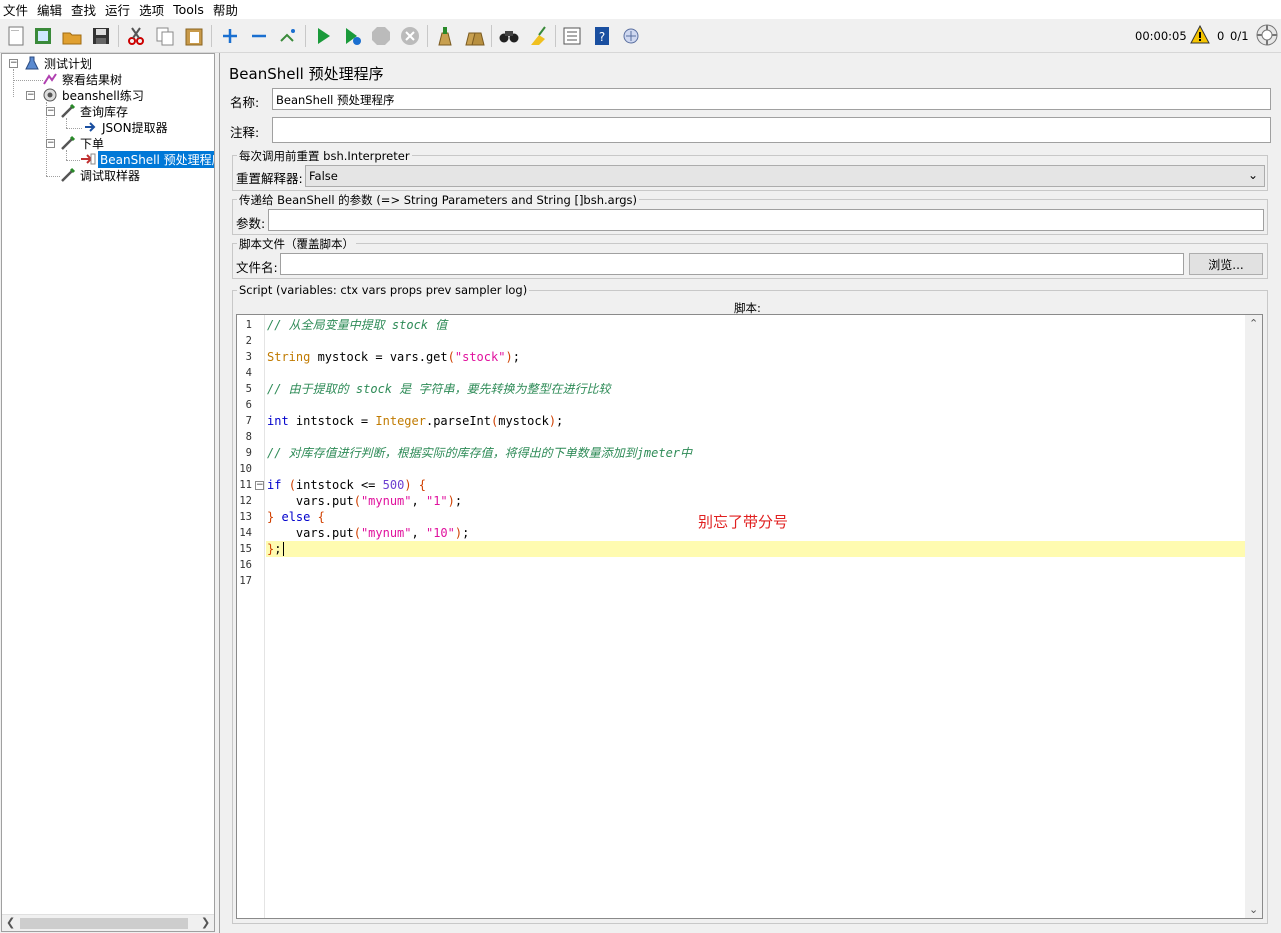 The image size is (1281, 933). Describe the element at coordinates (156, 159) in the screenshot. I see `tree-node-label: BeanShell 预处理程序` at that location.